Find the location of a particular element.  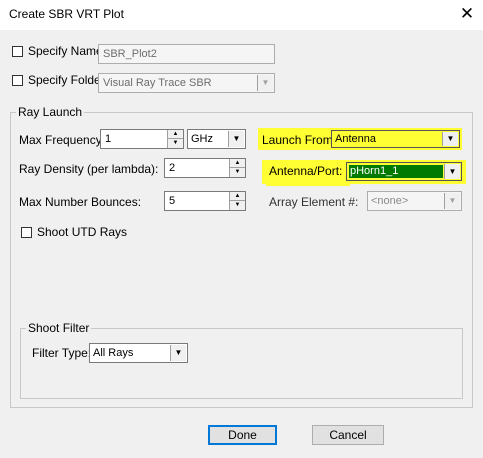

ray-density-input: 2 ▲ ▼ is located at coordinates (205, 168).